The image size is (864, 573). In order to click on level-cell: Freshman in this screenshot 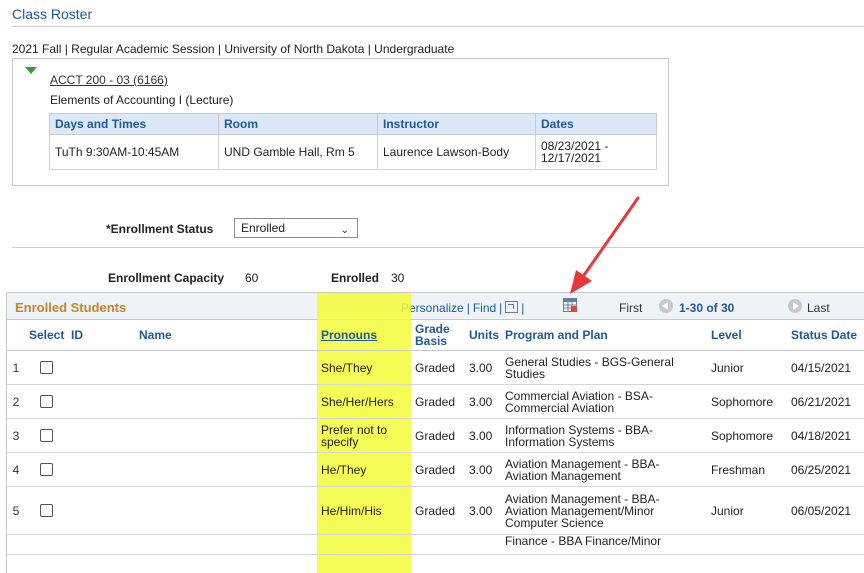, I will do `click(747, 469)`.